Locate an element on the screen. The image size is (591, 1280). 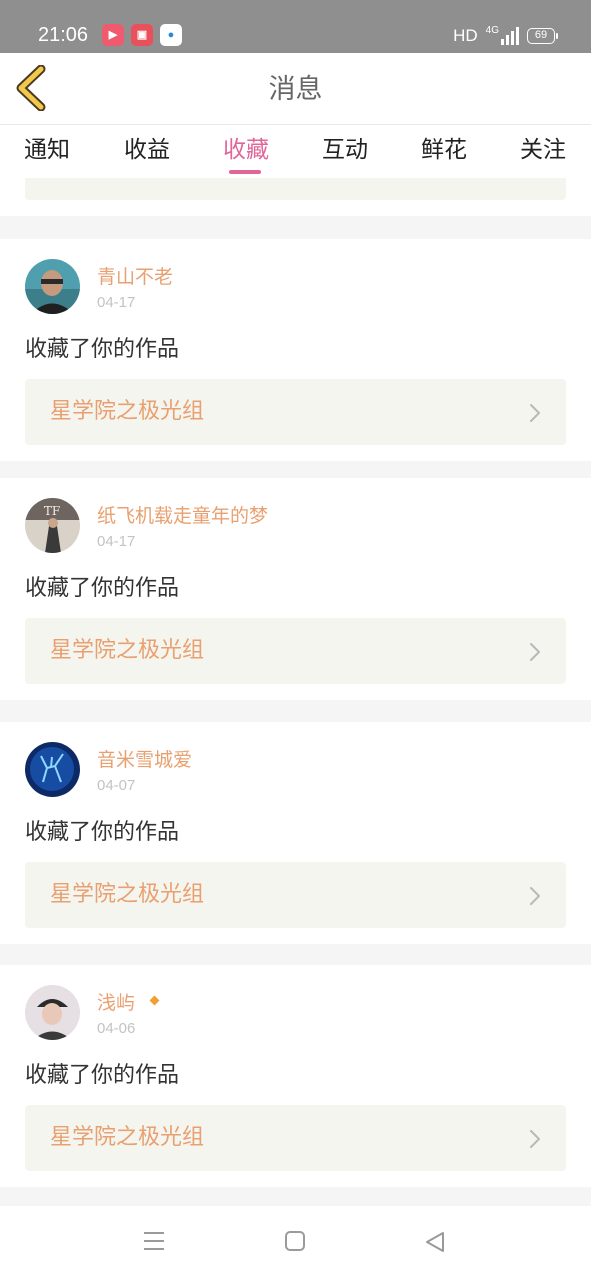
username-text: 青山不老 is located at coordinates (135, 277).